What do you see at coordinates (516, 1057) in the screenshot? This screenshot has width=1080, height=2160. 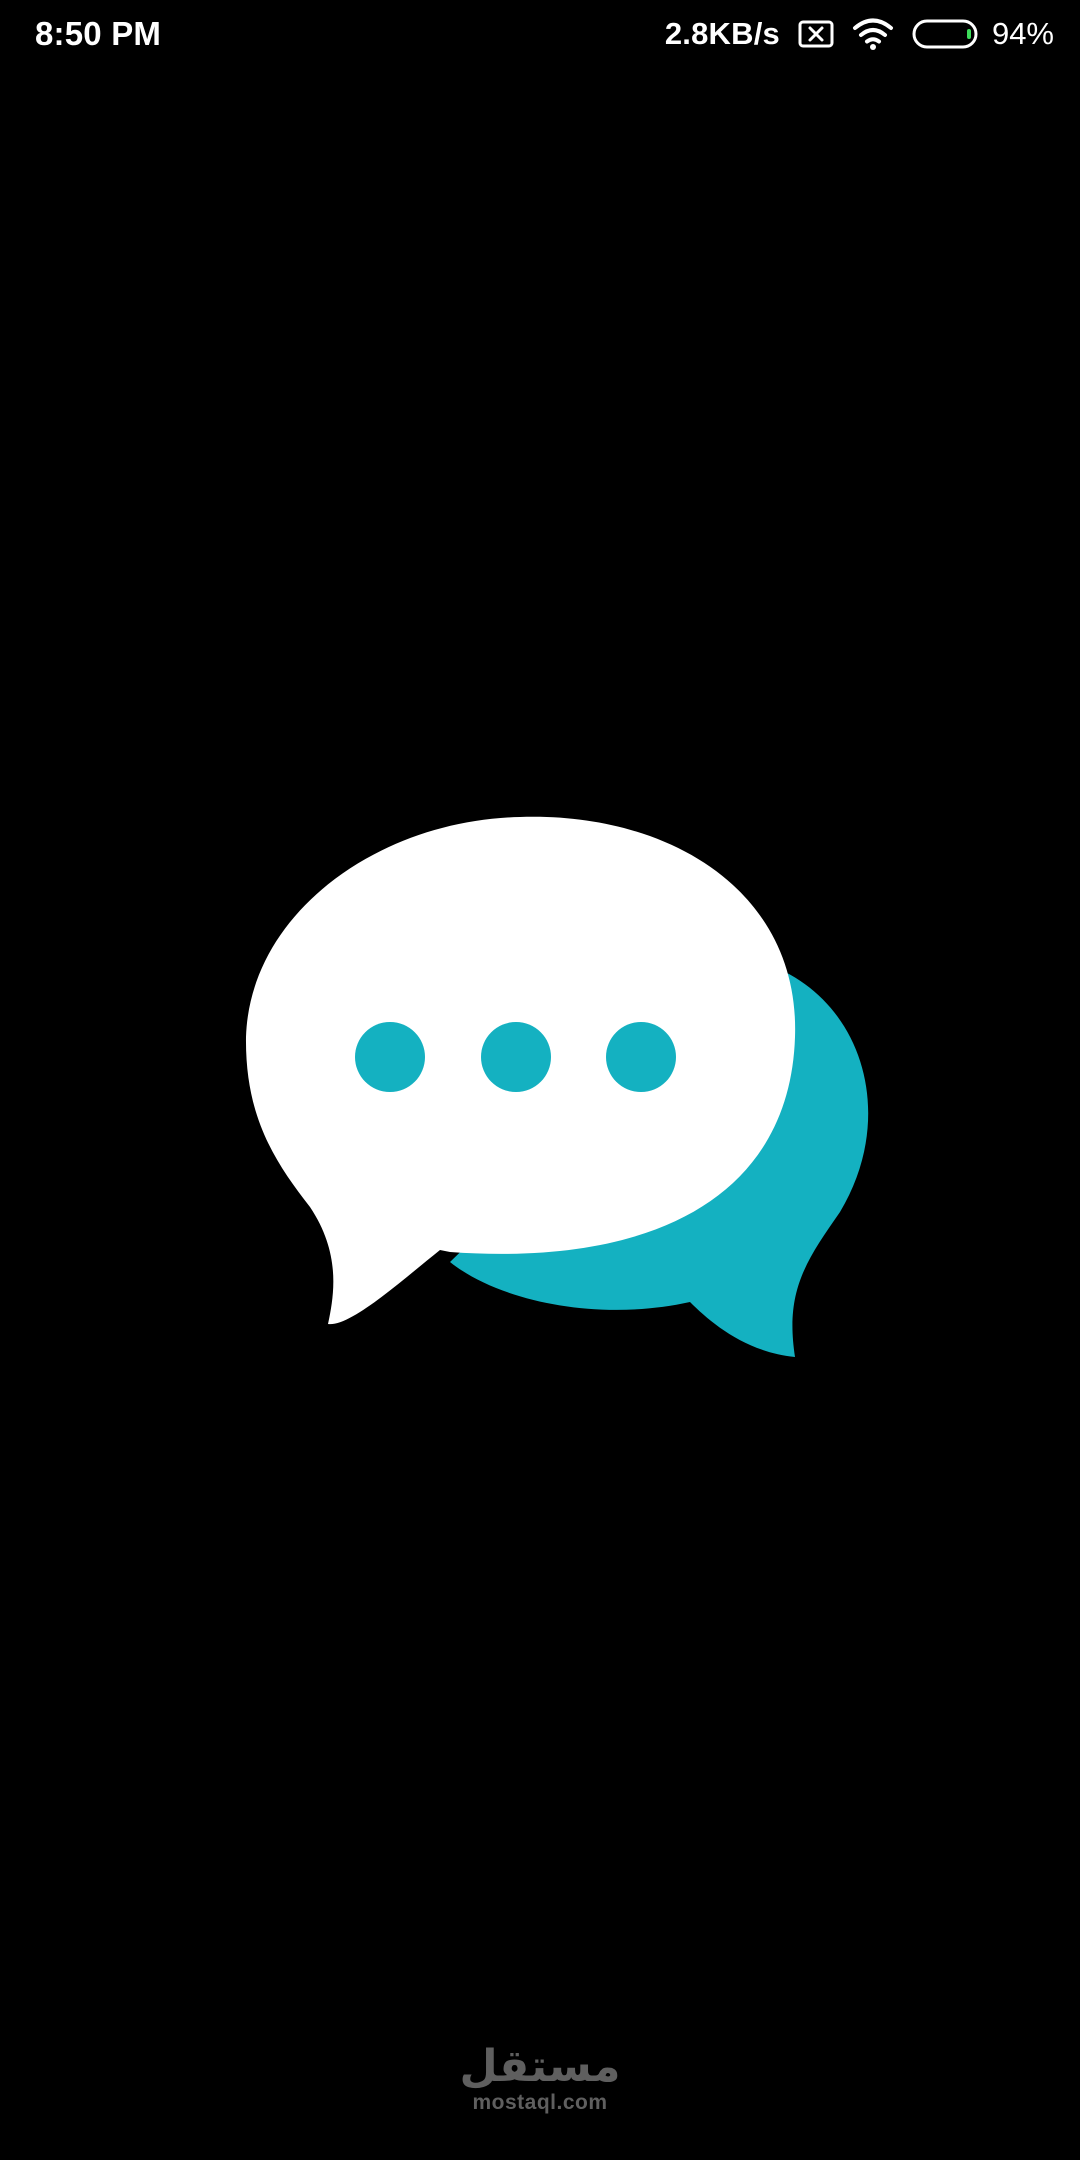 I see `dot-middle` at bounding box center [516, 1057].